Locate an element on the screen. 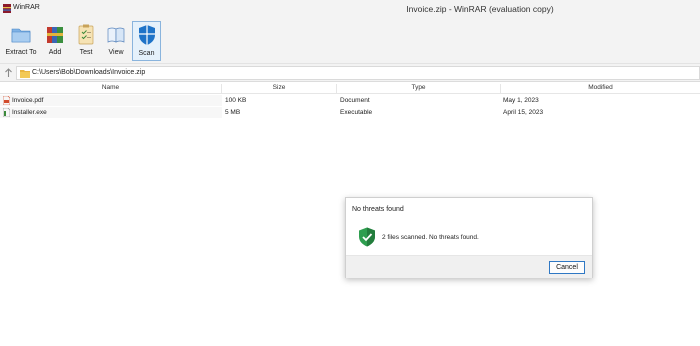 This screenshot has width=700, height=346. add-label: Add is located at coordinates (55, 52).